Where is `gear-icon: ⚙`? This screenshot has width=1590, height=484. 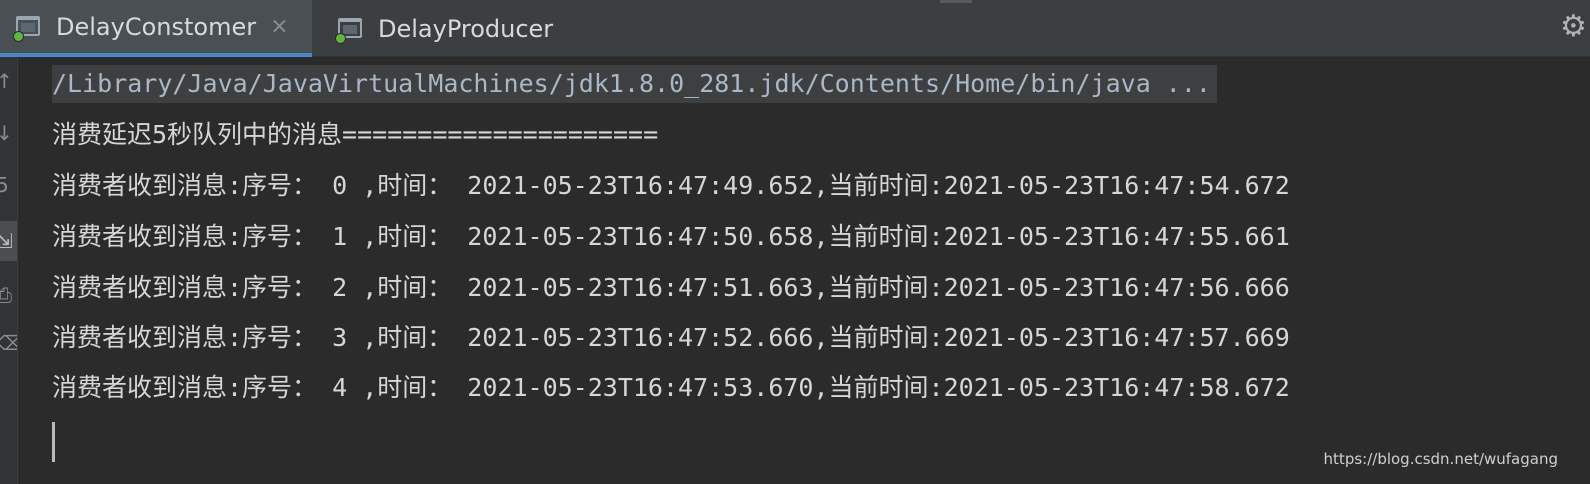
gear-icon: ⚙ is located at coordinates (1575, 27).